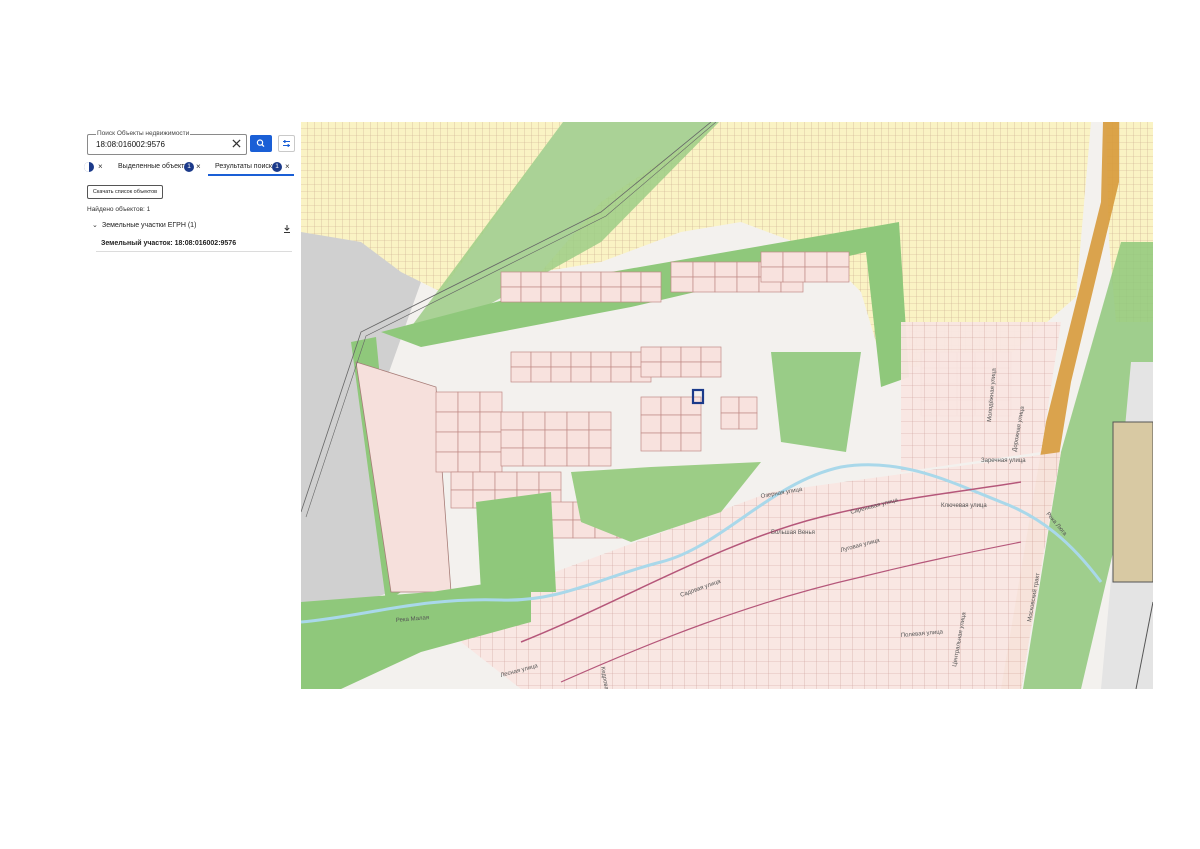 This screenshot has width=1200, height=849. Describe the element at coordinates (192, 227) in the screenshot. I see `results-group-header: ⌄ Земельные участки ЕГРН (1)` at that location.